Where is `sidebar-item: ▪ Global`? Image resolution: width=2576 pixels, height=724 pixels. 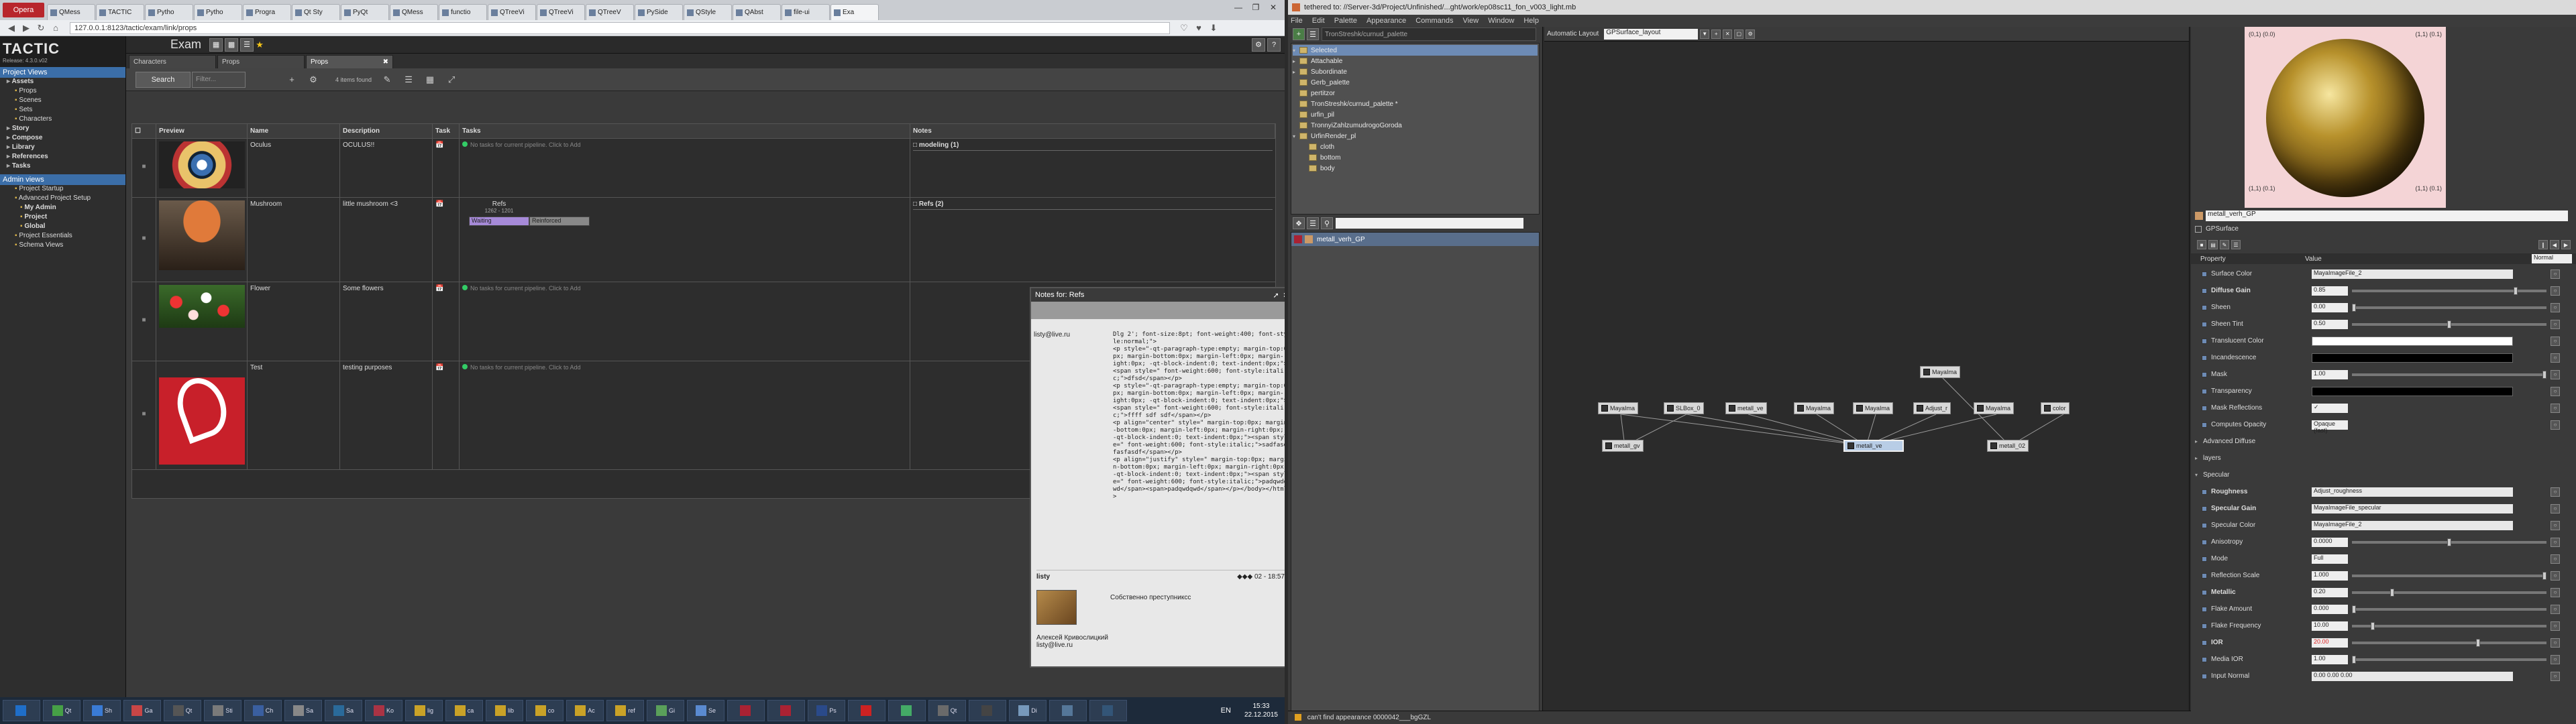
sidebar-item: ▪ Global is located at coordinates (62, 227).